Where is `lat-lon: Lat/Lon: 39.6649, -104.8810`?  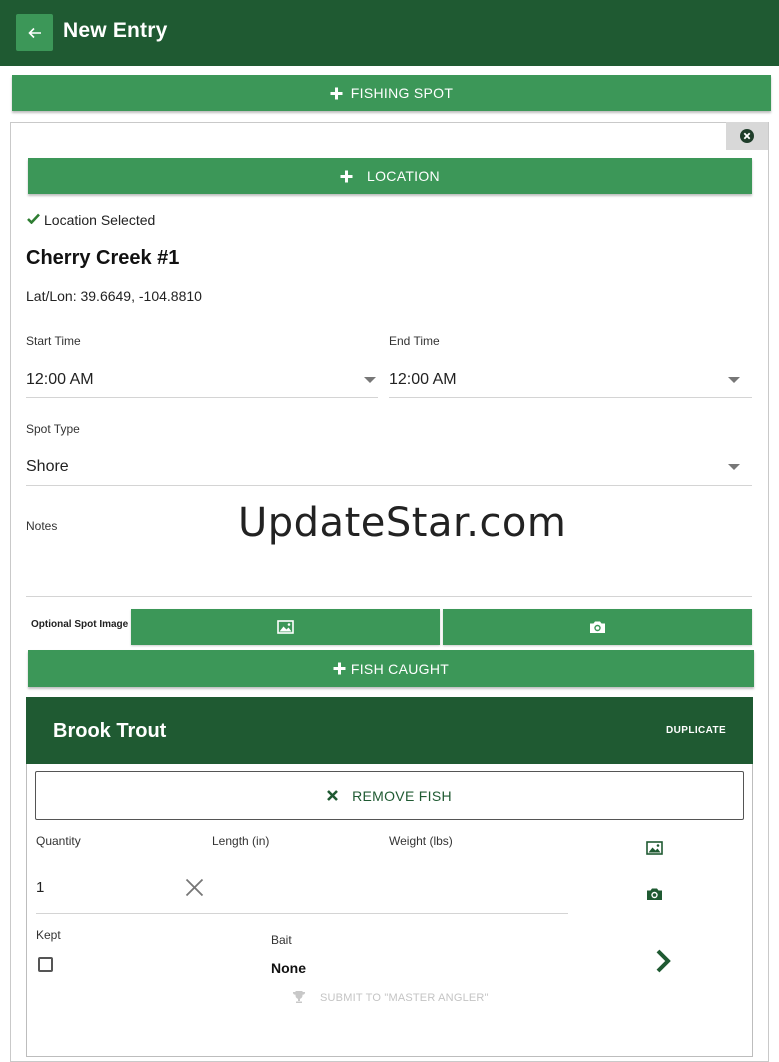
lat-lon: Lat/Lon: 39.6649, -104.8810 is located at coordinates (114, 296).